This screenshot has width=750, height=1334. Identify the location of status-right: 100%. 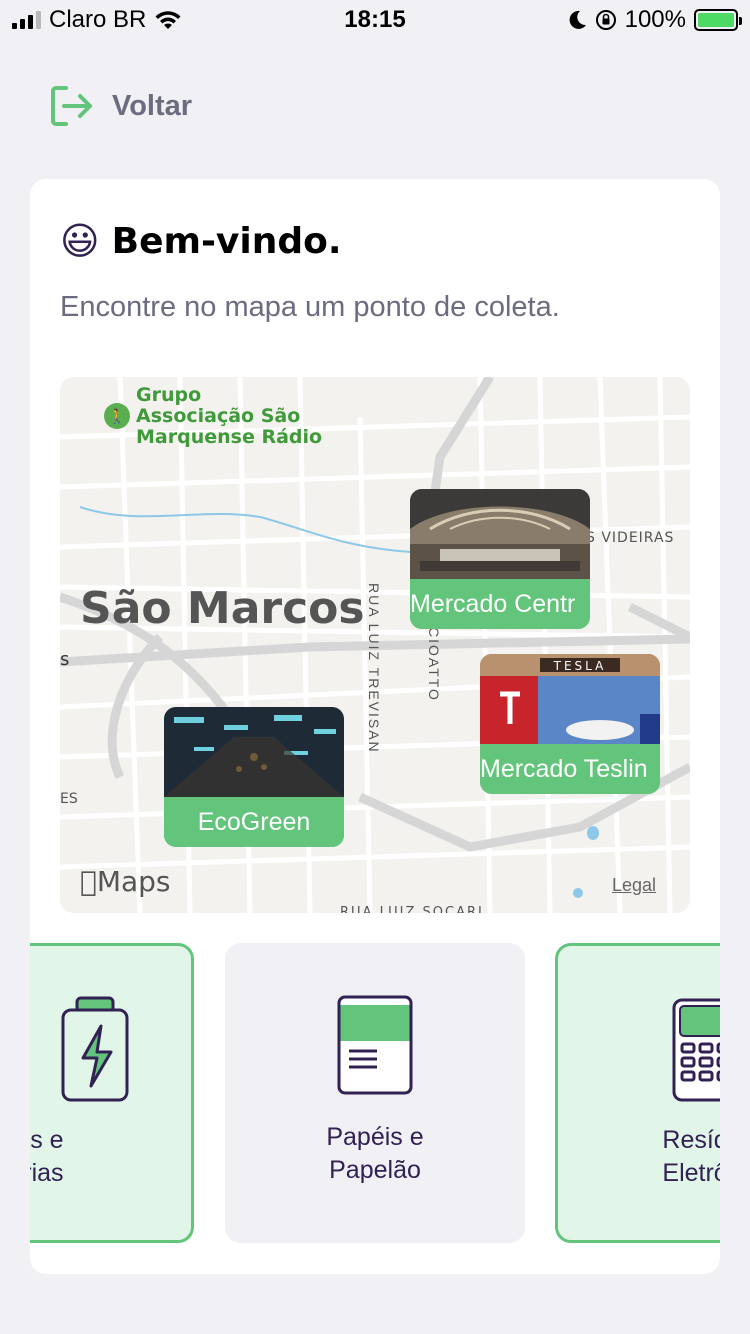
(654, 20).